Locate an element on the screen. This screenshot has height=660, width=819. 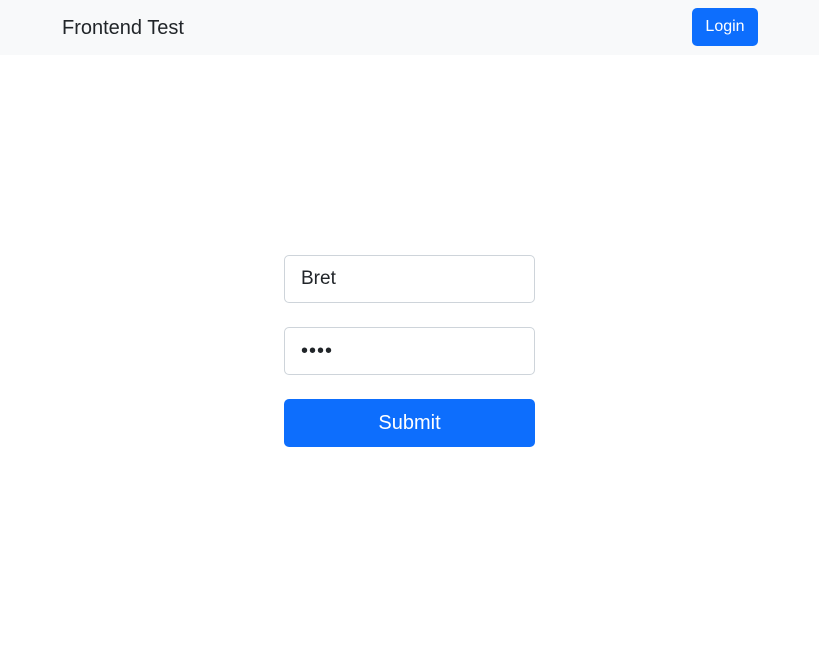
submit-button: Submit is located at coordinates (409, 423).